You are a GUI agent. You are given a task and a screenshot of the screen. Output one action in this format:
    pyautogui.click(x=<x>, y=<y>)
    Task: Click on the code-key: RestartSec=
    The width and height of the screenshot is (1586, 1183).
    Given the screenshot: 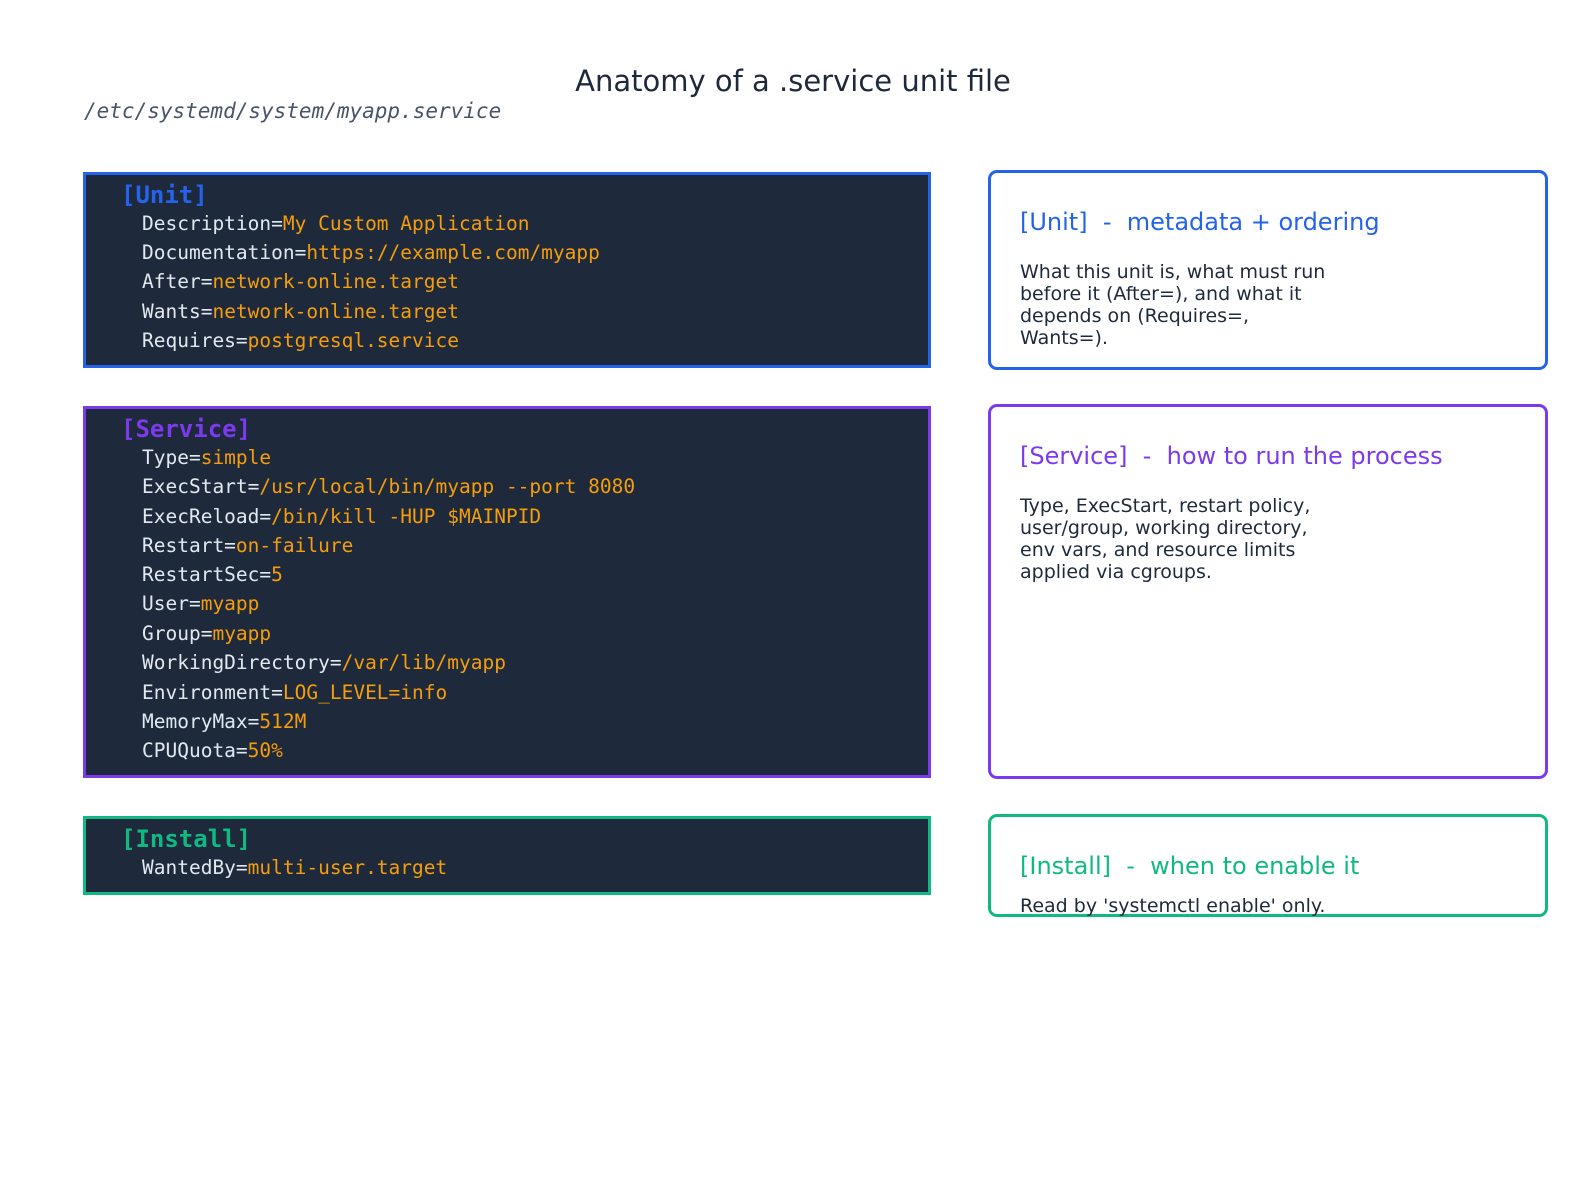 What is the action you would take?
    pyautogui.click(x=207, y=574)
    